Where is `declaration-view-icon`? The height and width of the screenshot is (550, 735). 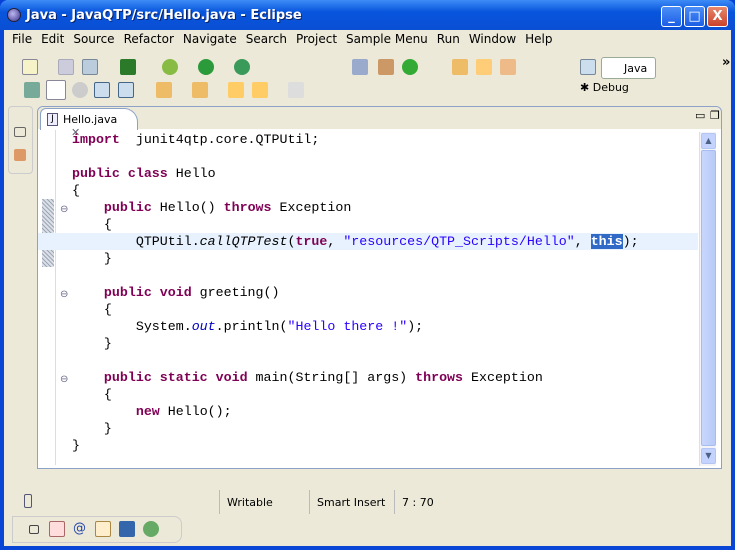 declaration-view-icon is located at coordinates (103, 529).